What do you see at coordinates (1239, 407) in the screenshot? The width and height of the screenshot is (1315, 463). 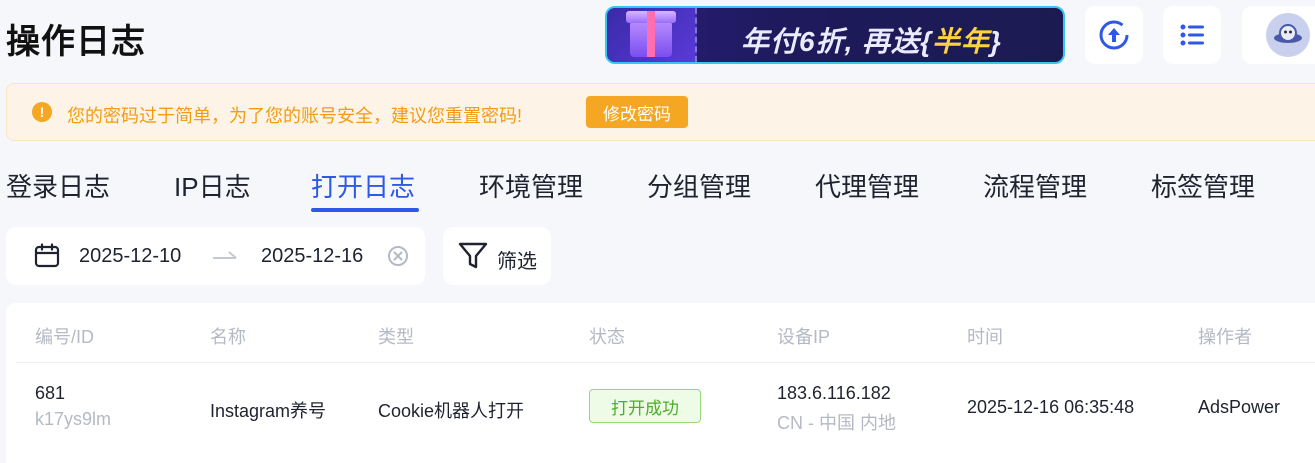 I see `row-operator: AdsPower` at bounding box center [1239, 407].